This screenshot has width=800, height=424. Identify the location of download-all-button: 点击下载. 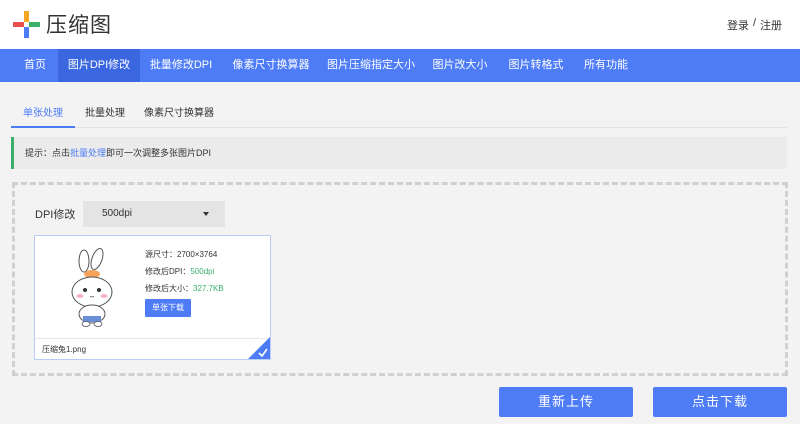
(720, 402).